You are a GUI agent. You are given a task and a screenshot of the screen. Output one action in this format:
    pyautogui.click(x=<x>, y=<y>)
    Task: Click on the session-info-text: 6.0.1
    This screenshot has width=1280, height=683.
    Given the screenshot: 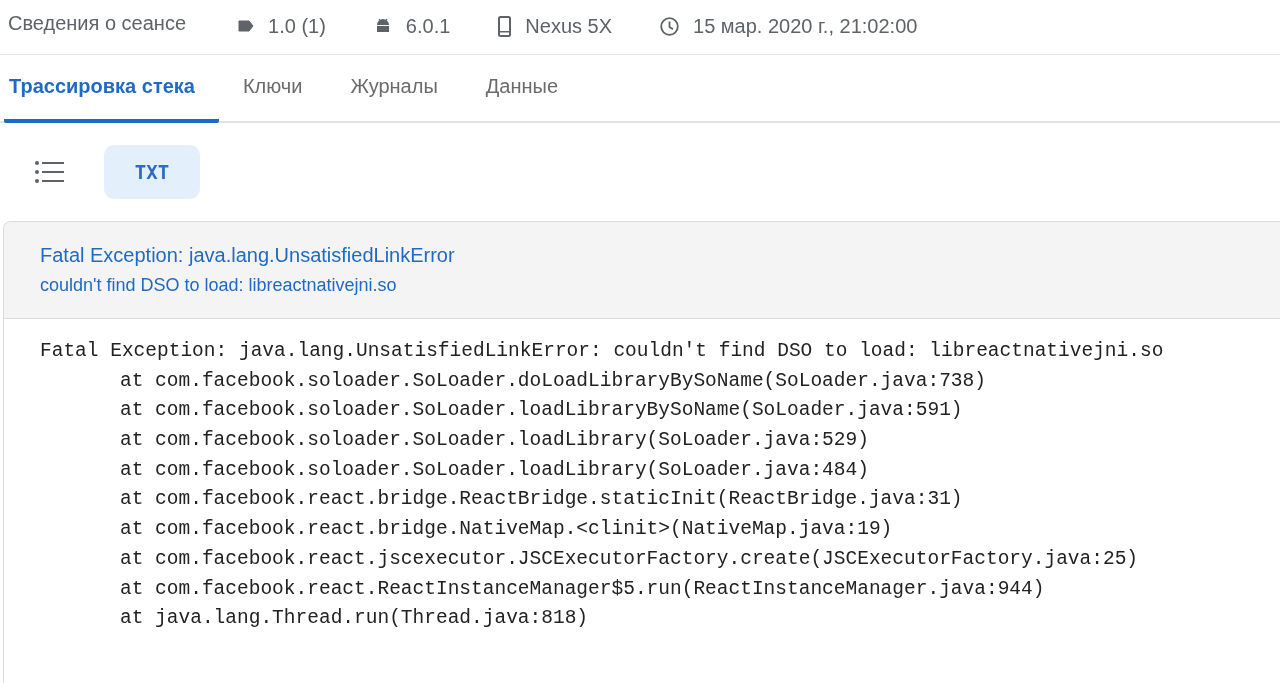 What is the action you would take?
    pyautogui.click(x=428, y=26)
    